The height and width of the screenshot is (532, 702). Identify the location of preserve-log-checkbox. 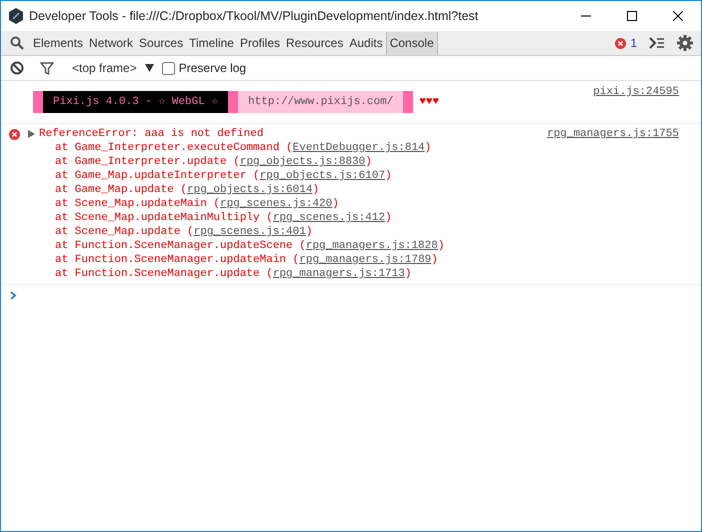
(168, 68).